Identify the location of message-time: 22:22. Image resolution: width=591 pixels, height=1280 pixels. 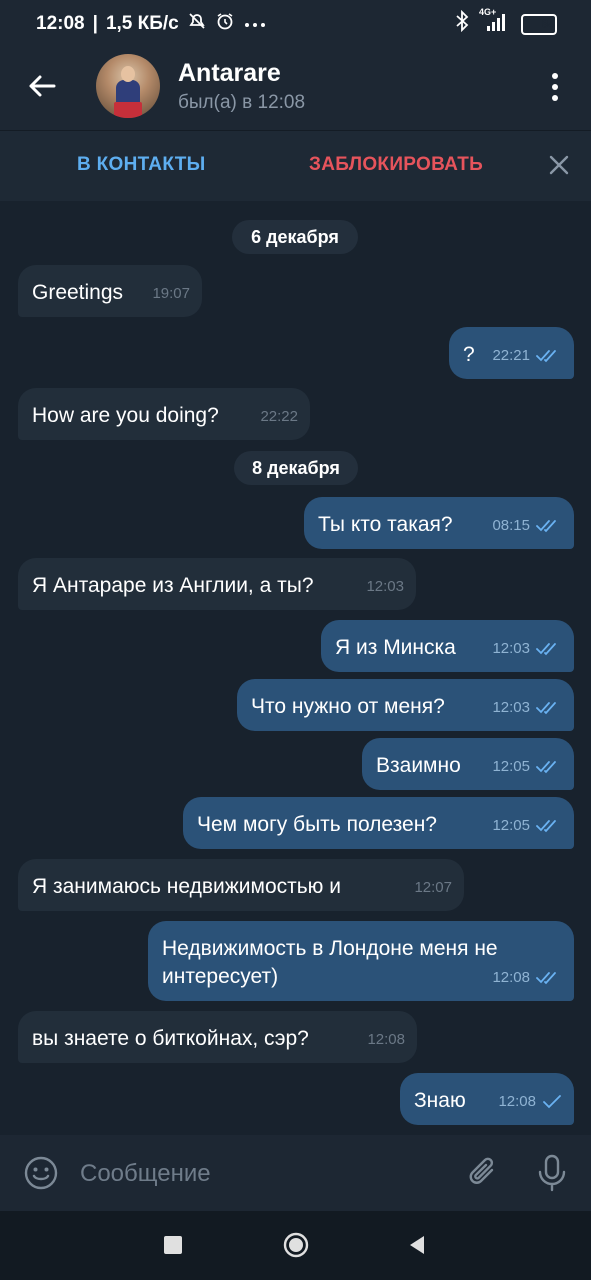
(279, 416).